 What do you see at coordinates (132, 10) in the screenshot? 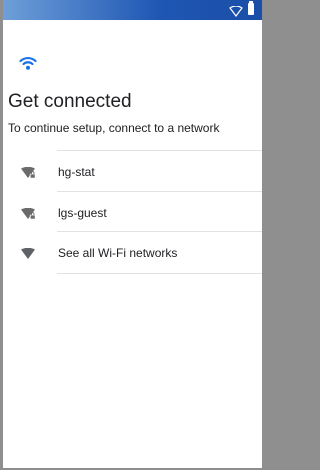
I see `status-bar` at bounding box center [132, 10].